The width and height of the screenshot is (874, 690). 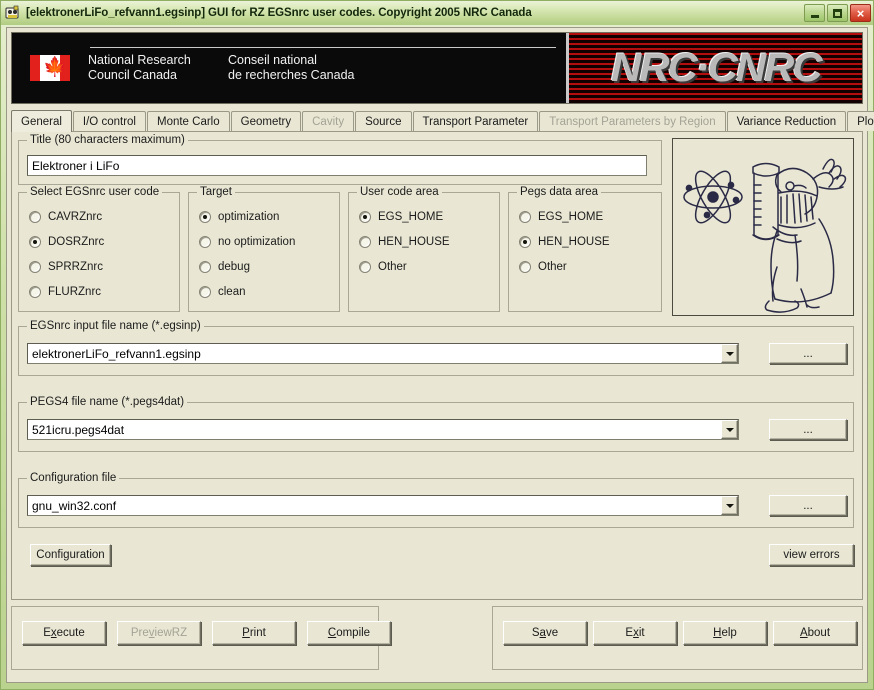 I want to click on radio-label: EGS_HOME, so click(x=411, y=217).